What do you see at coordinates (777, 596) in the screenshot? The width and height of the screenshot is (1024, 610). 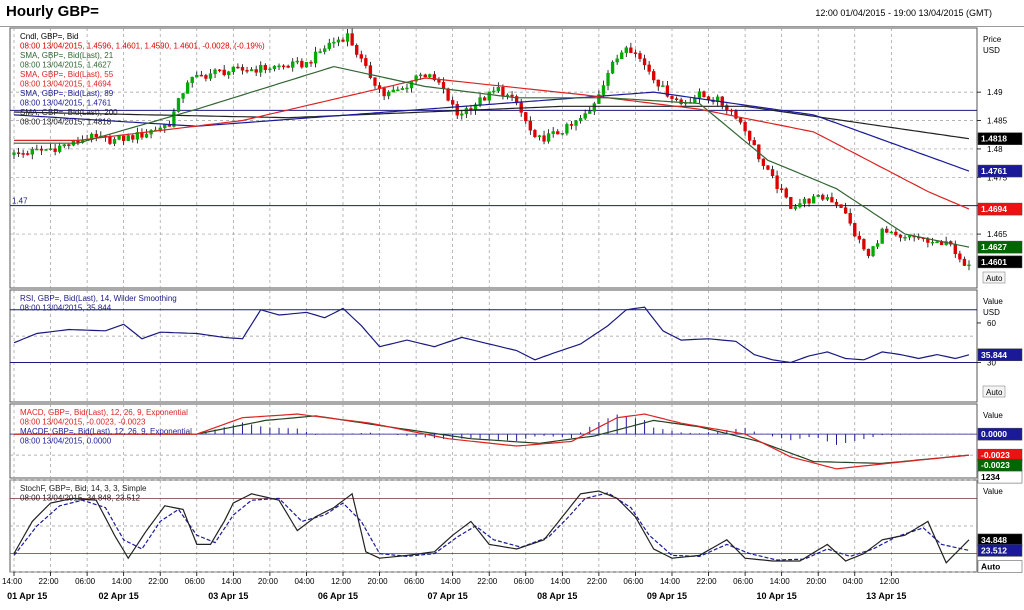 I see `x-date-label: 10 Apr 15` at bounding box center [777, 596].